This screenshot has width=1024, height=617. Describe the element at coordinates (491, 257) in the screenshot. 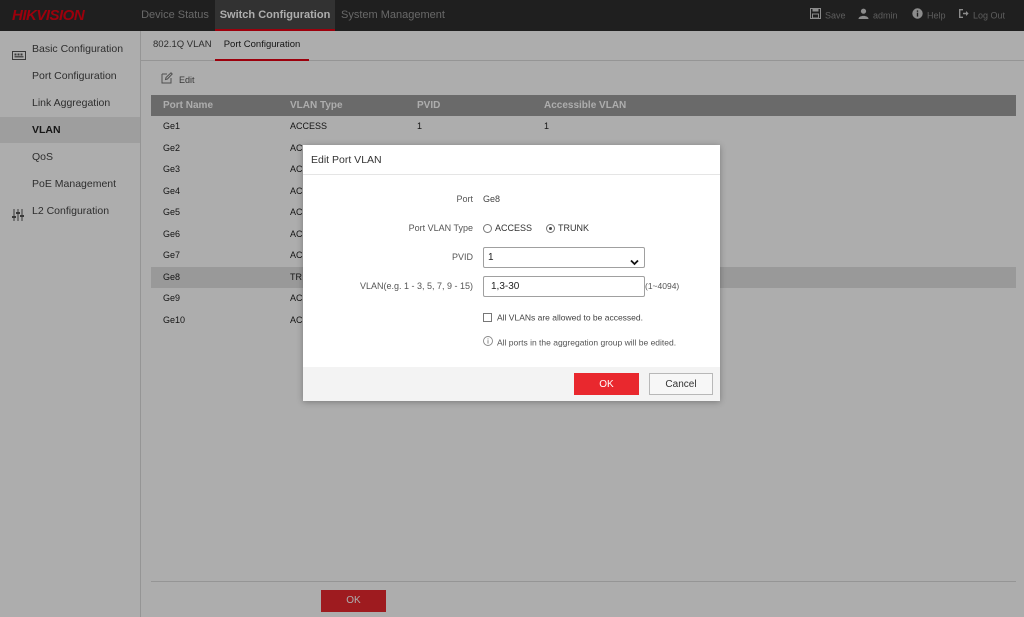

I see `pvid-selected-value: 1` at that location.